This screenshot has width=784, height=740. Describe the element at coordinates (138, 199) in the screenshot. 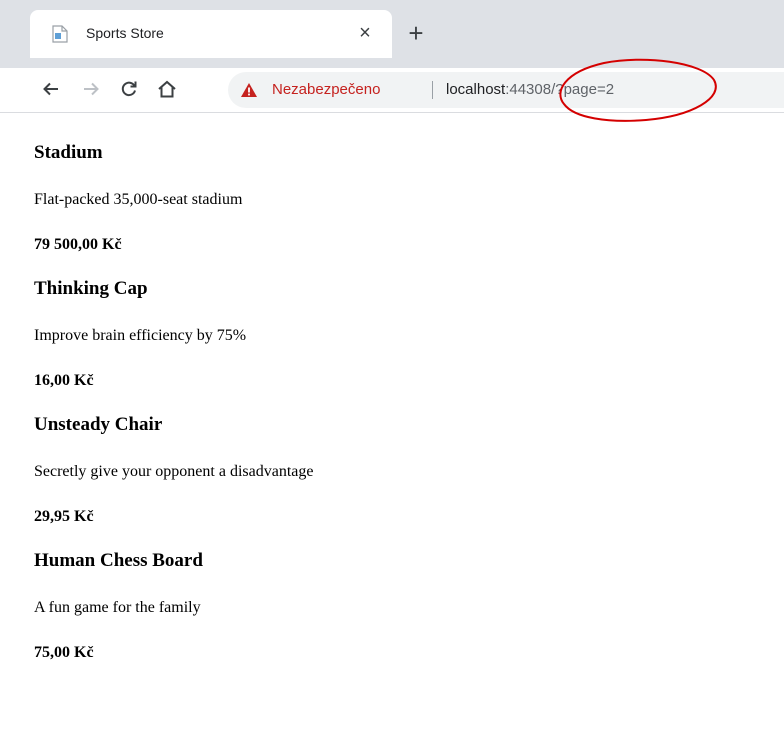

I see `product-description: Flat-packed 35,000-seat stadium` at that location.